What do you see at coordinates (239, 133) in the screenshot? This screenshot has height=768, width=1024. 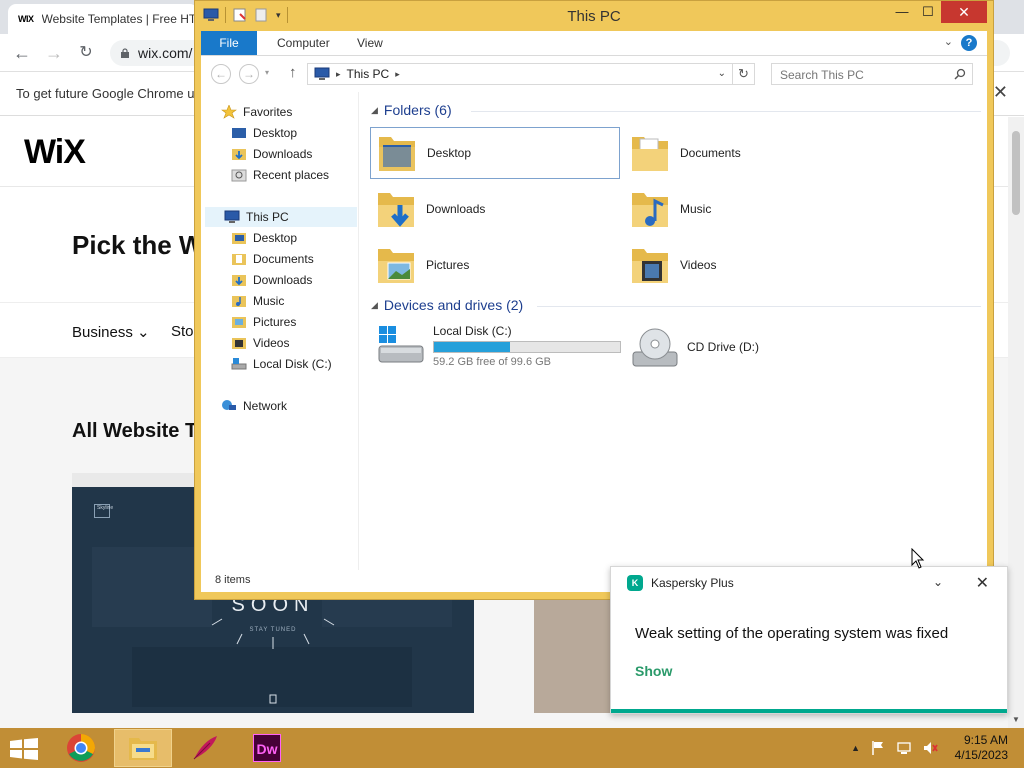 I see `desktop-icon` at bounding box center [239, 133].